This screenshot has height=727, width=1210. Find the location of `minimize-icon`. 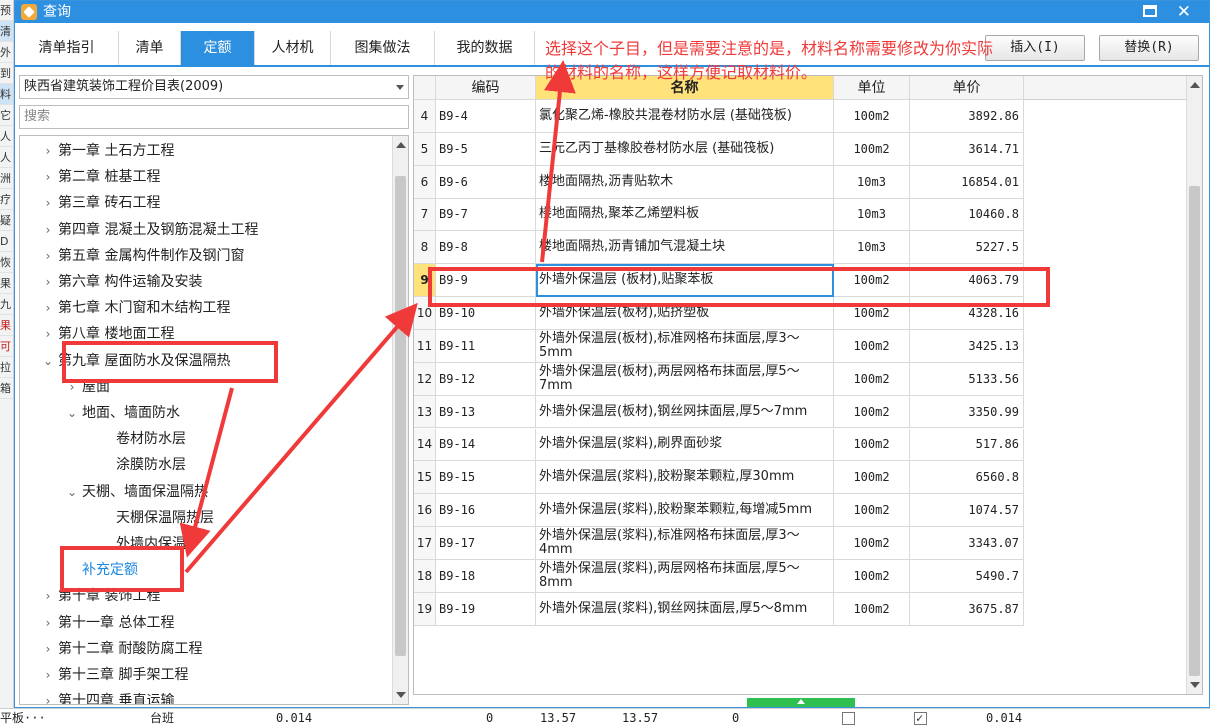

minimize-icon is located at coordinates (1150, 11).